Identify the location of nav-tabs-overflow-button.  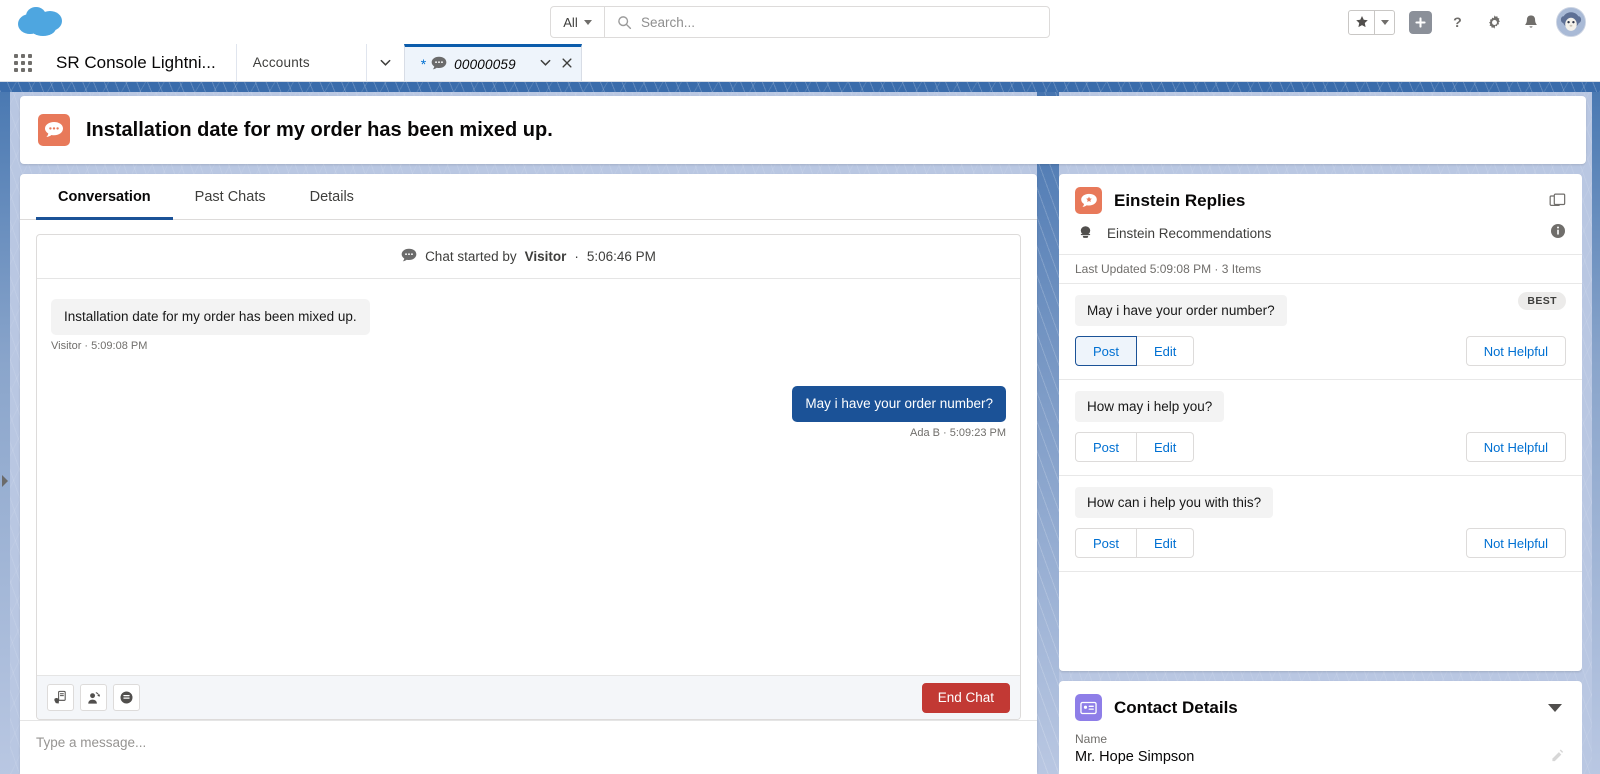
(384, 62).